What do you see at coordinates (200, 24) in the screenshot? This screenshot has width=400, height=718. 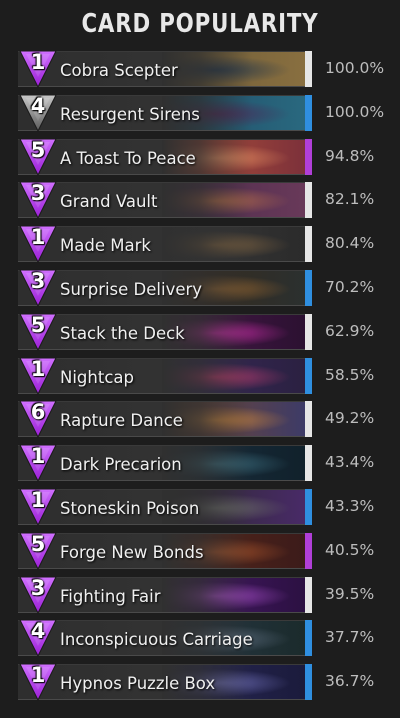 I see `page-title: CARD POPULARITY` at bounding box center [200, 24].